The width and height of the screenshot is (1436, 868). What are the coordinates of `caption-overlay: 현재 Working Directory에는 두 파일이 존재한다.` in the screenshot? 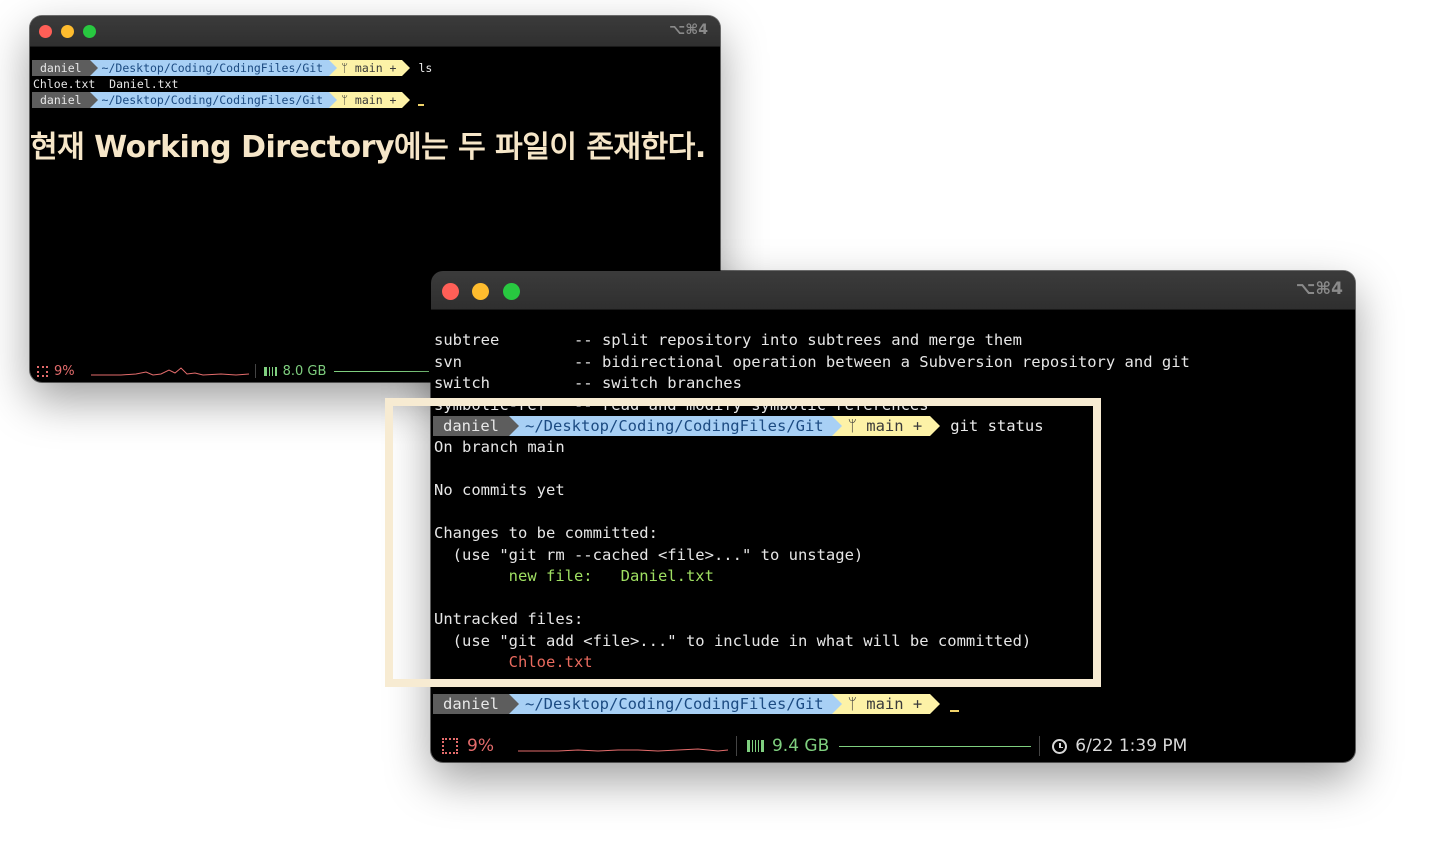 It's located at (368, 147).